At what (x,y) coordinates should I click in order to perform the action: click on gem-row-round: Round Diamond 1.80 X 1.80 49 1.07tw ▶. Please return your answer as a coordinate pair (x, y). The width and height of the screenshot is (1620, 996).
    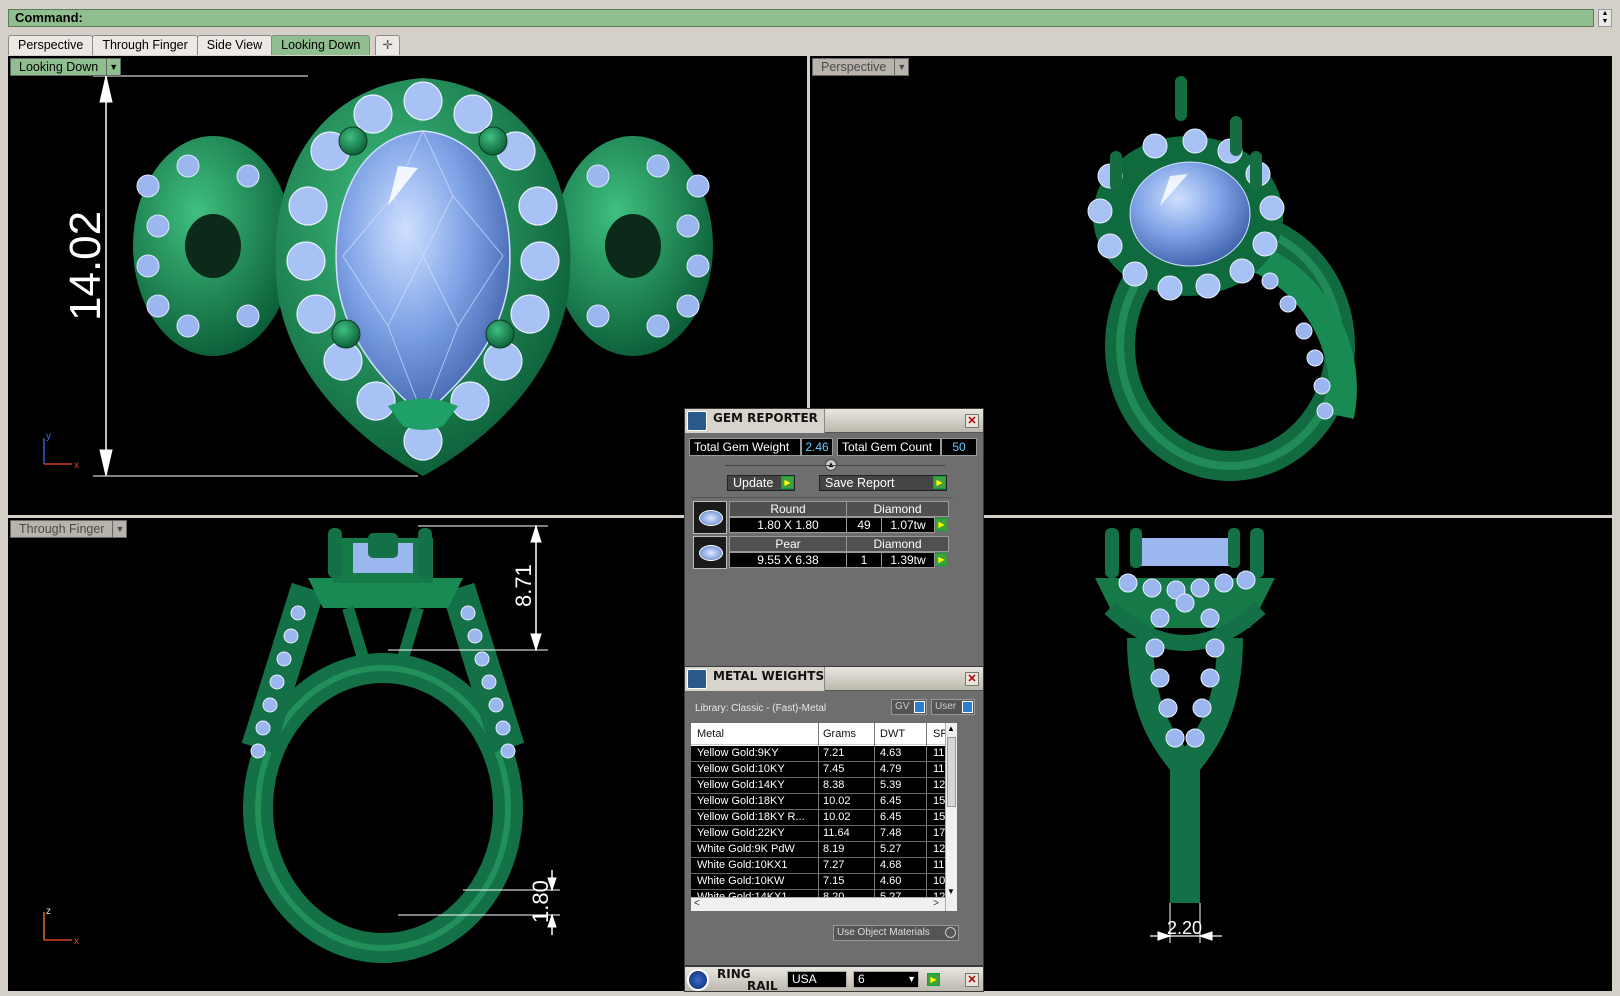
    Looking at the image, I should click on (821, 517).